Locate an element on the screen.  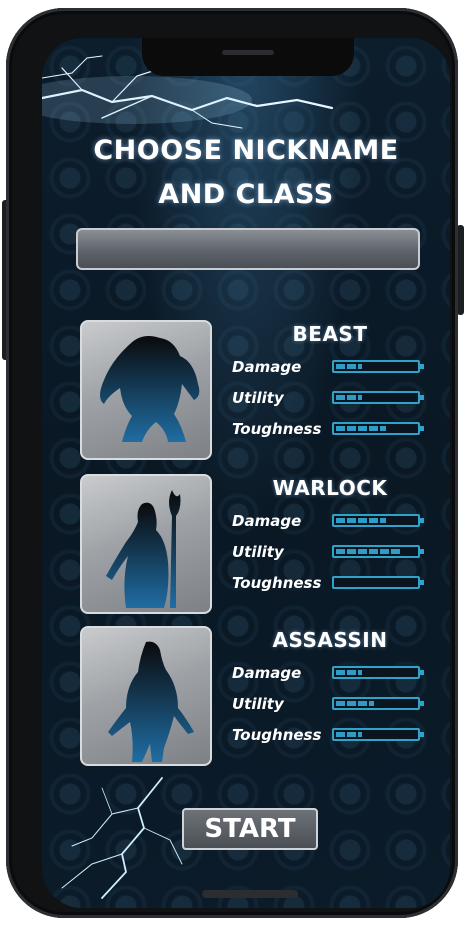
class-card-beast: BEAST Damage Utility Toughness is located at coordinates (252, 391).